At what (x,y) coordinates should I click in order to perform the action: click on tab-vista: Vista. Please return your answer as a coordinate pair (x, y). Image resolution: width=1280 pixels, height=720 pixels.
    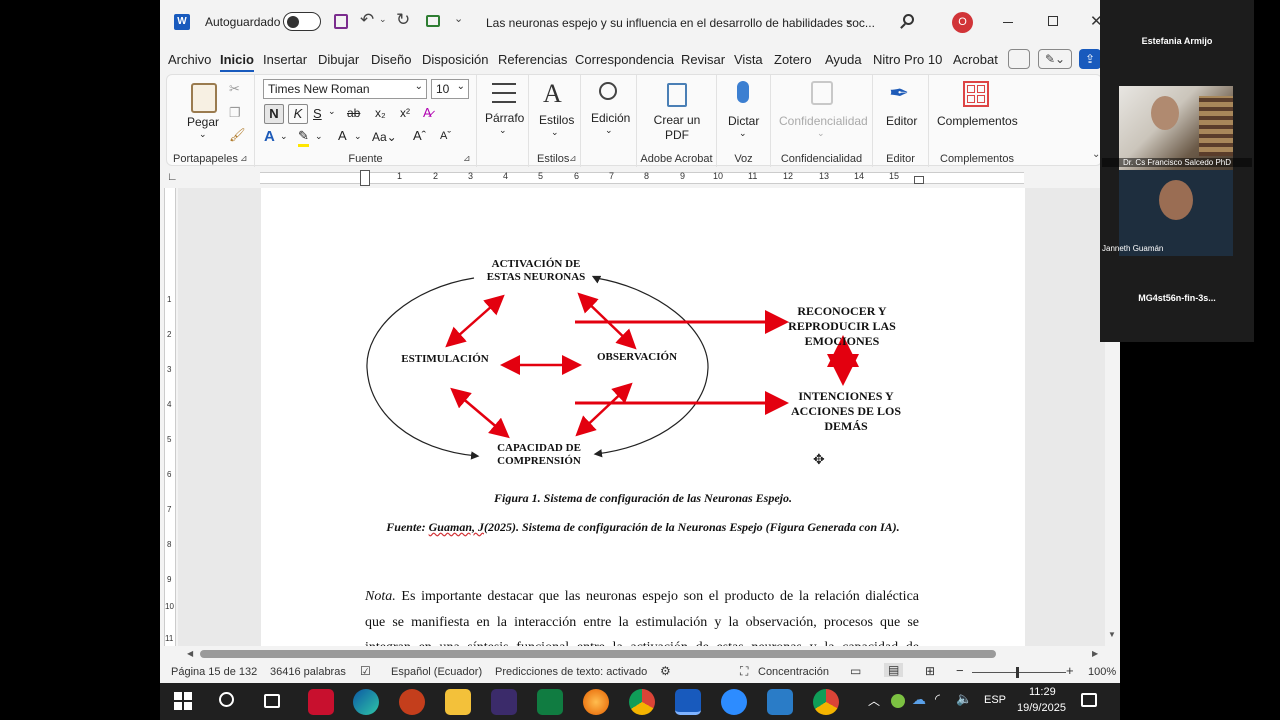
    Looking at the image, I should click on (748, 59).